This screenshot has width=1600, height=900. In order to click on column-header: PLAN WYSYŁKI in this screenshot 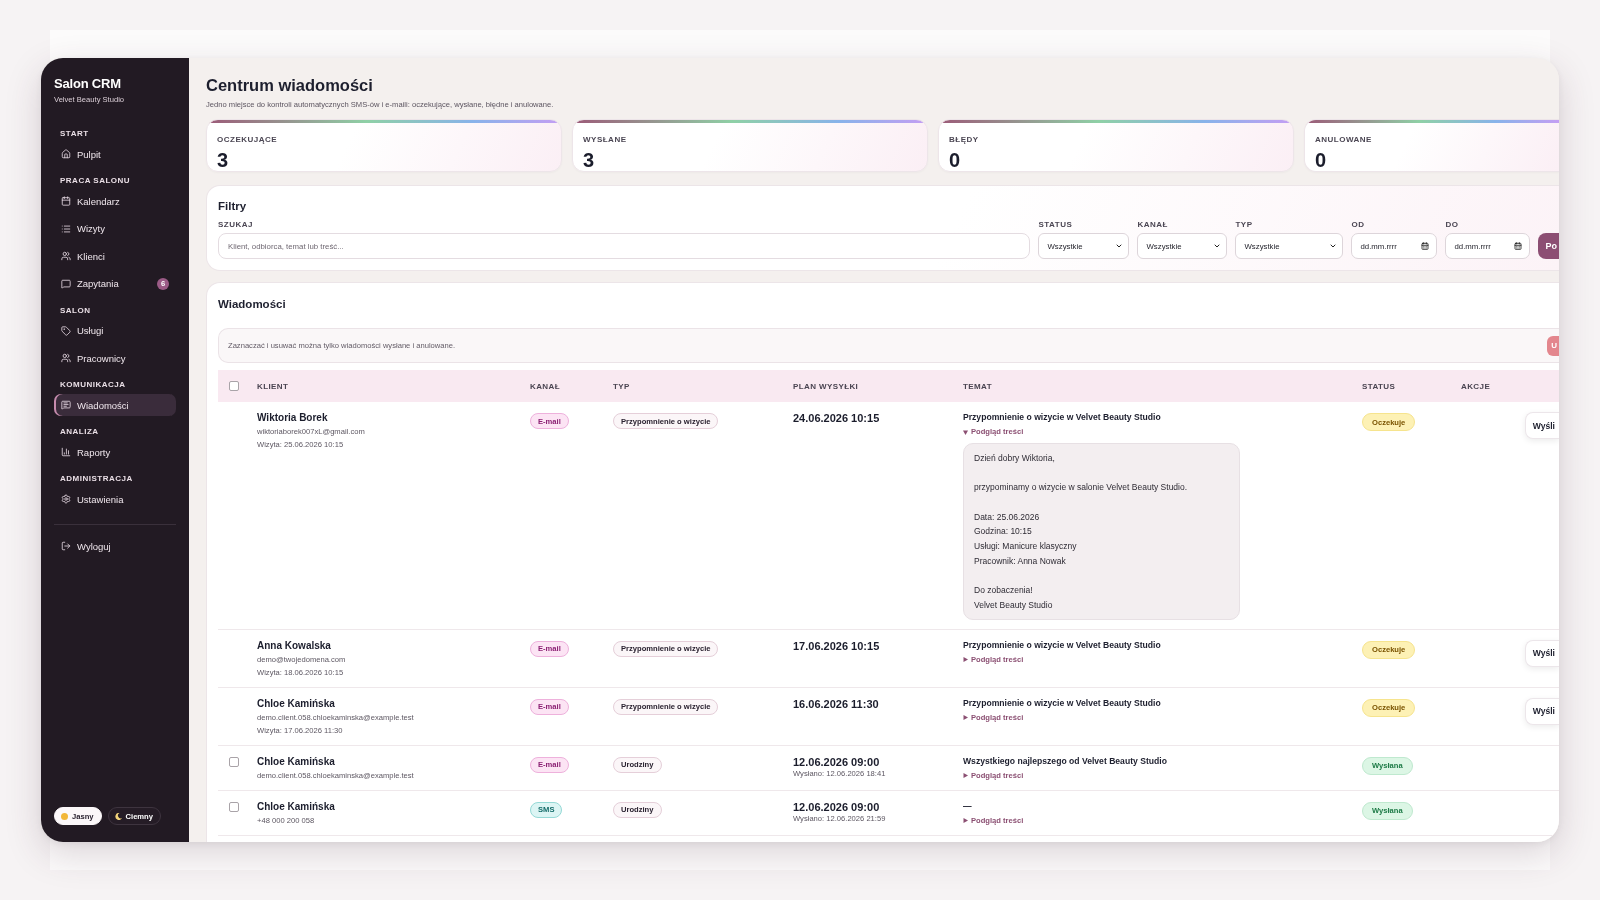, I will do `click(826, 386)`.